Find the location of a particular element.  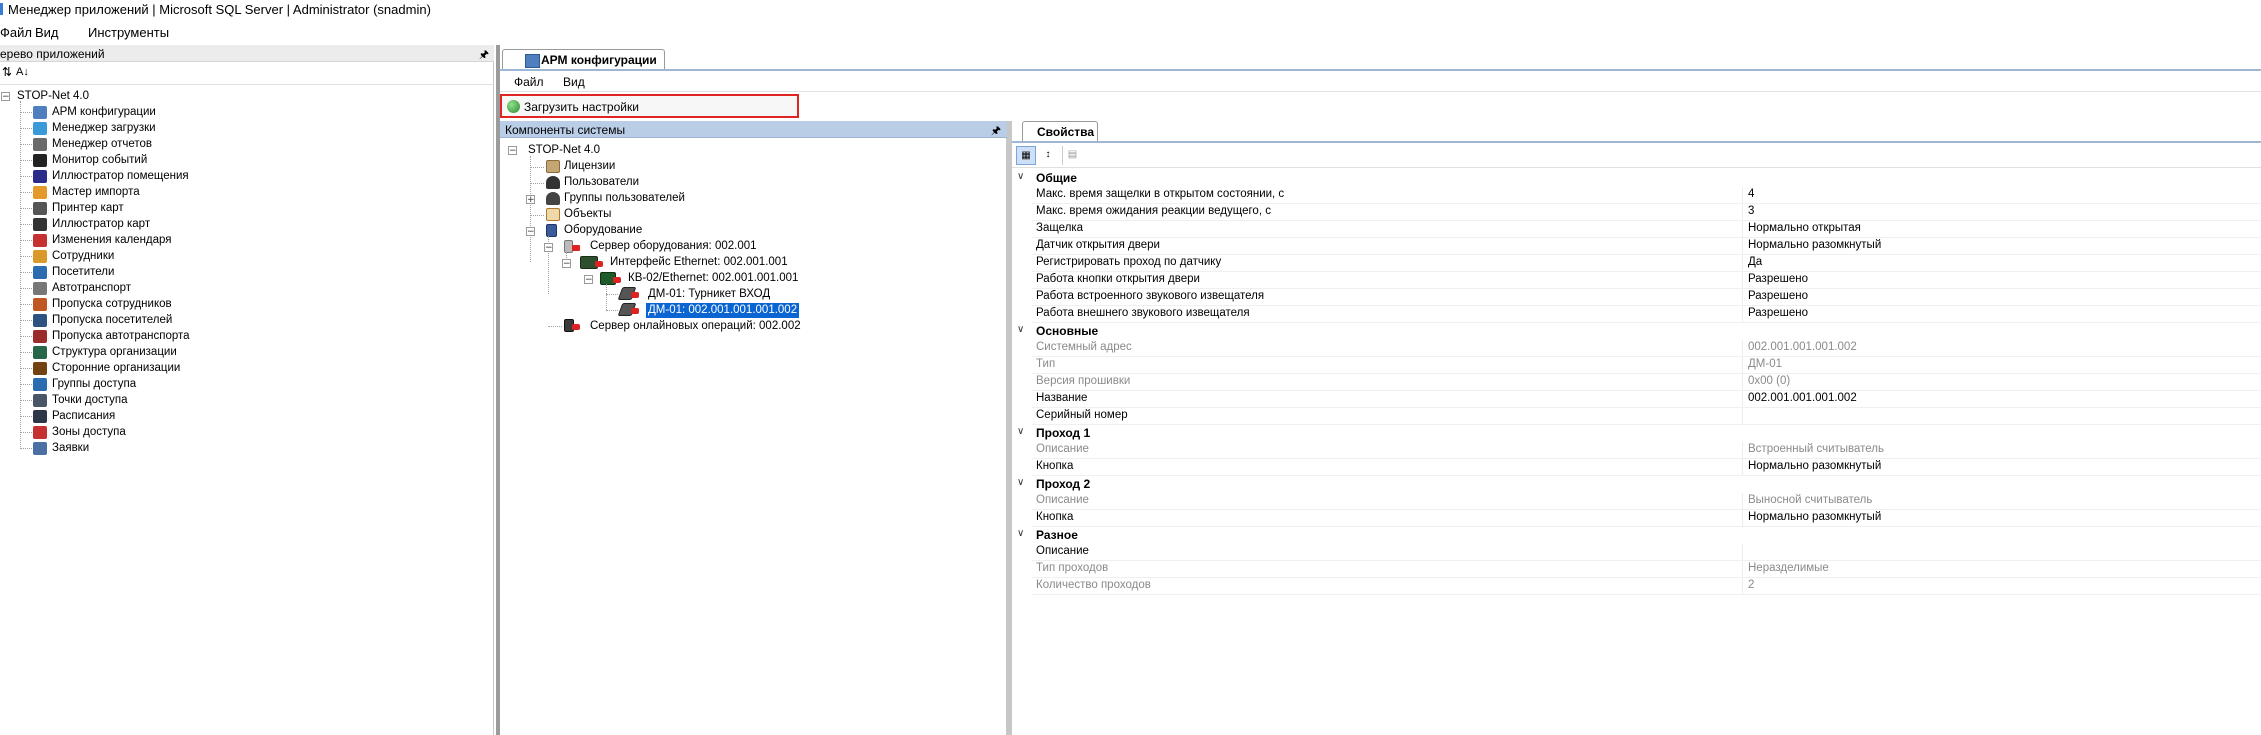

property-category: ∨ Проход 2 is located at coordinates (1637, 484).